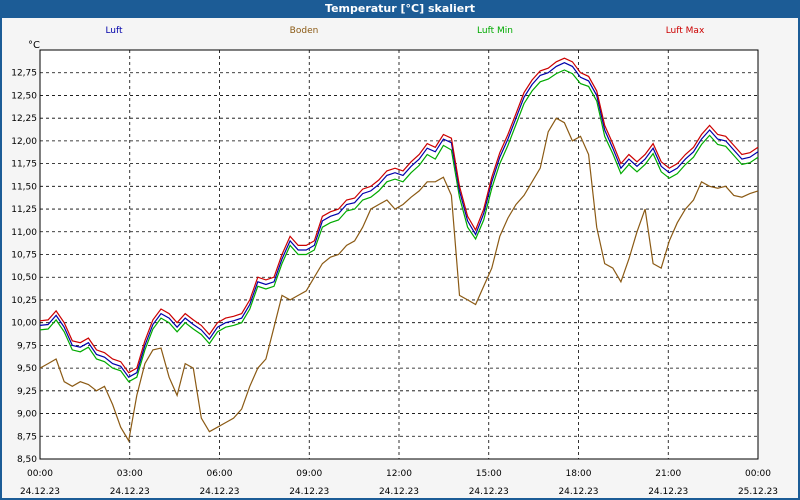  I want to click on x-tick-time: 03:00, so click(130, 474).